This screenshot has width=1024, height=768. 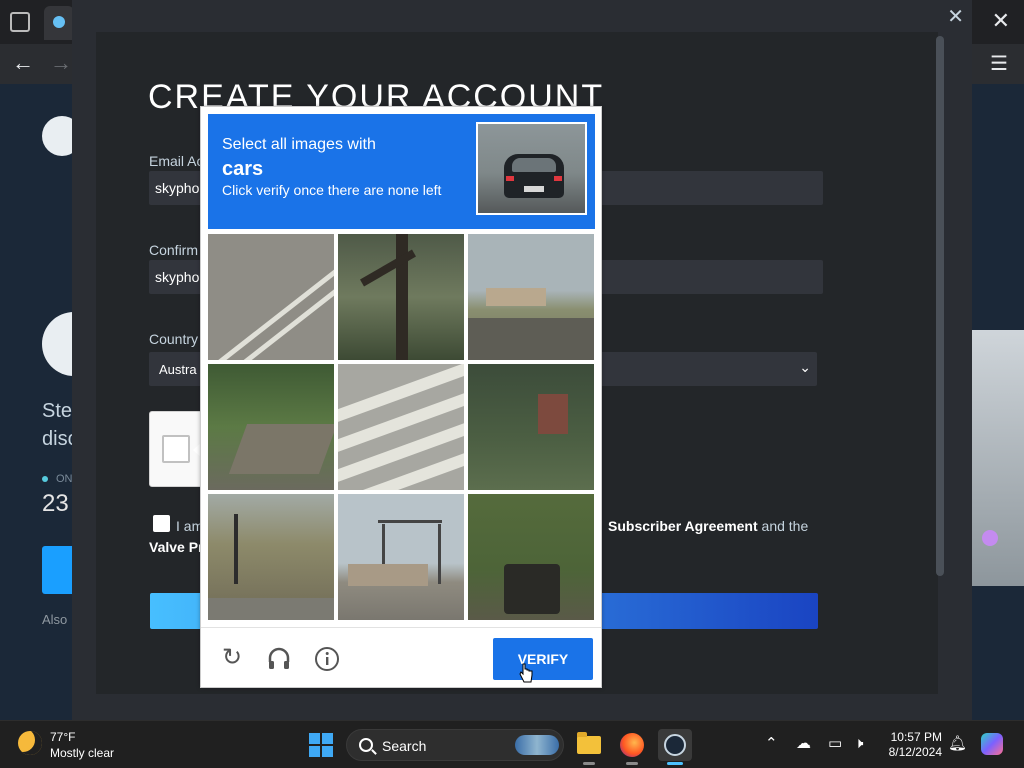 What do you see at coordinates (176, 547) in the screenshot?
I see `privacy-policy-link: Valve Pr` at bounding box center [176, 547].